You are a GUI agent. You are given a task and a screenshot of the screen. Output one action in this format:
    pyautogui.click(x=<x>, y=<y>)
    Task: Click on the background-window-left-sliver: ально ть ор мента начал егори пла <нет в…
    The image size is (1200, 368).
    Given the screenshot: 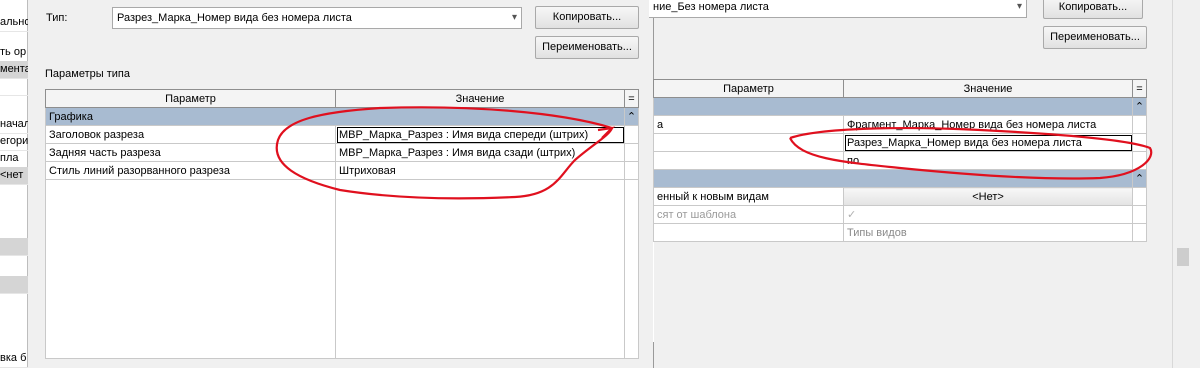 What is the action you would take?
    pyautogui.click(x=14, y=184)
    